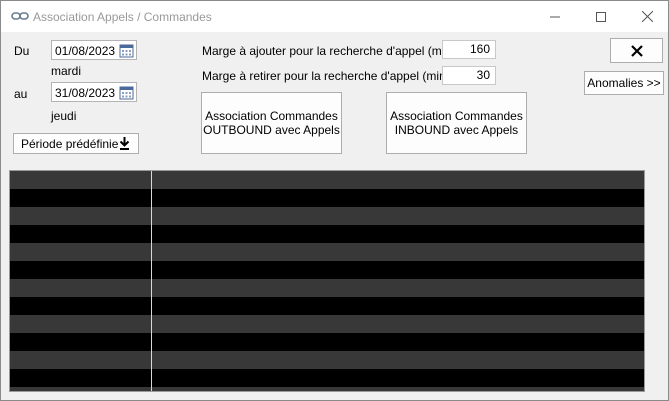 This screenshot has height=401, width=669. I want to click on window-title: Association Appels / Commandes, so click(122, 17).